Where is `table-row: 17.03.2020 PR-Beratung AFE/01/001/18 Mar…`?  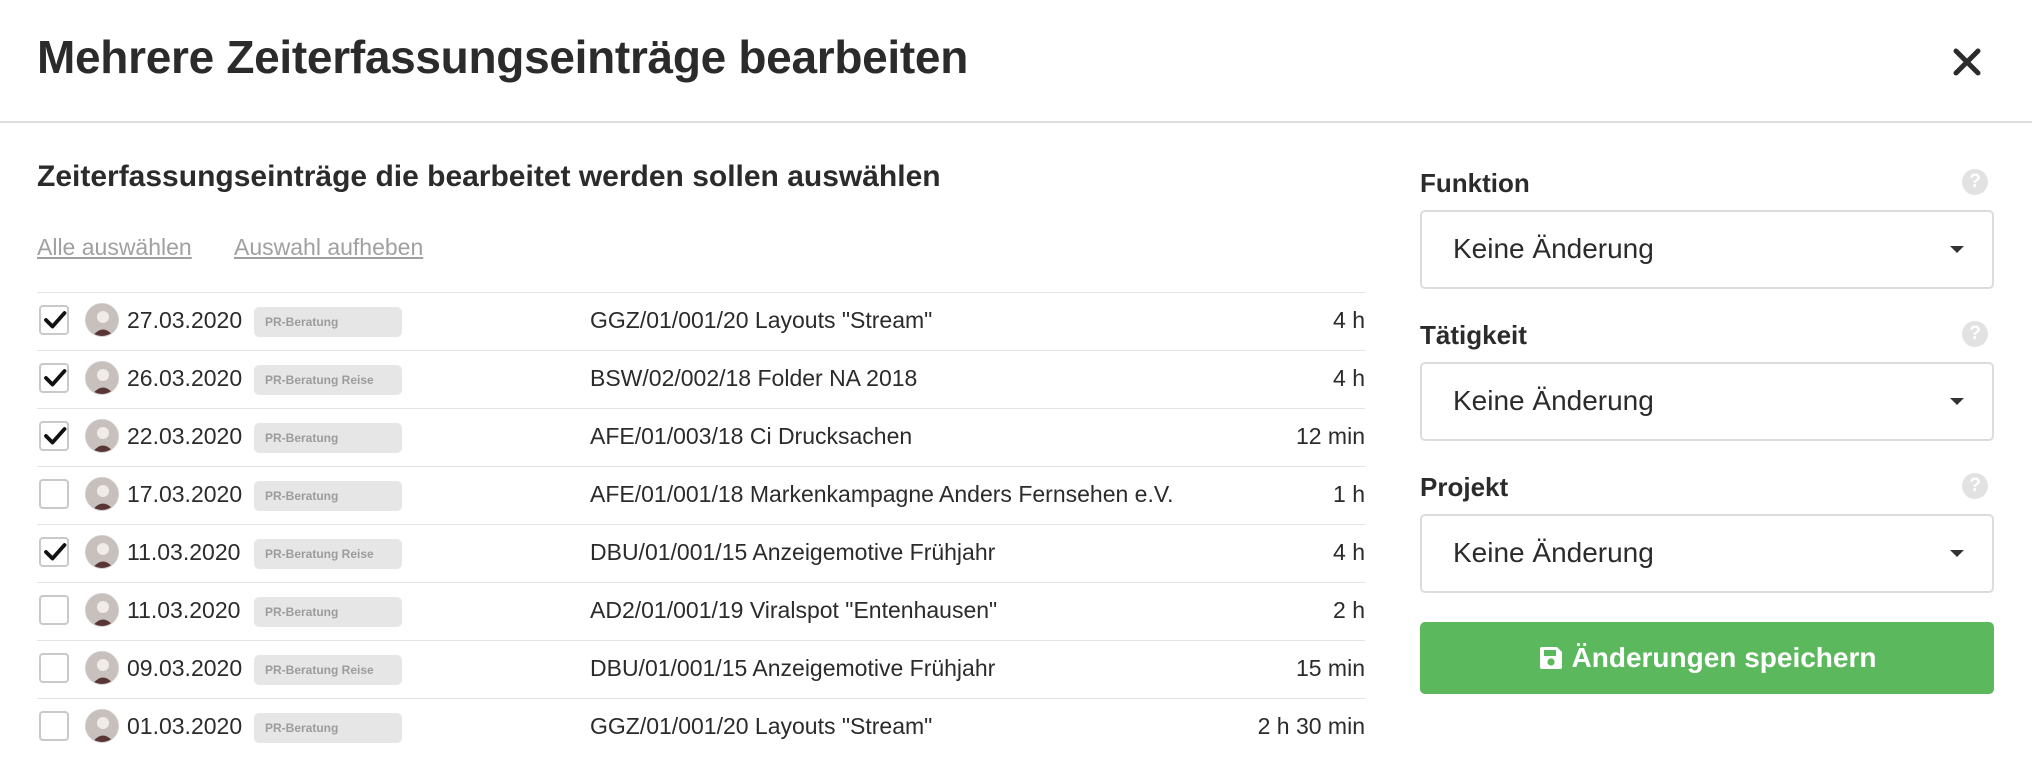
table-row: 17.03.2020 PR-Beratung AFE/01/001/18 Mar… is located at coordinates (701, 496).